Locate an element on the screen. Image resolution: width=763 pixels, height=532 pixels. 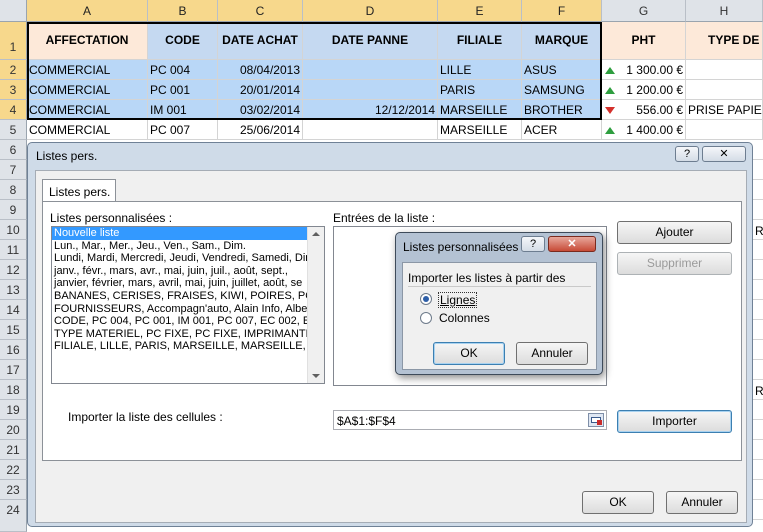
row-header-18: 18 is located at coordinates (13, 390).